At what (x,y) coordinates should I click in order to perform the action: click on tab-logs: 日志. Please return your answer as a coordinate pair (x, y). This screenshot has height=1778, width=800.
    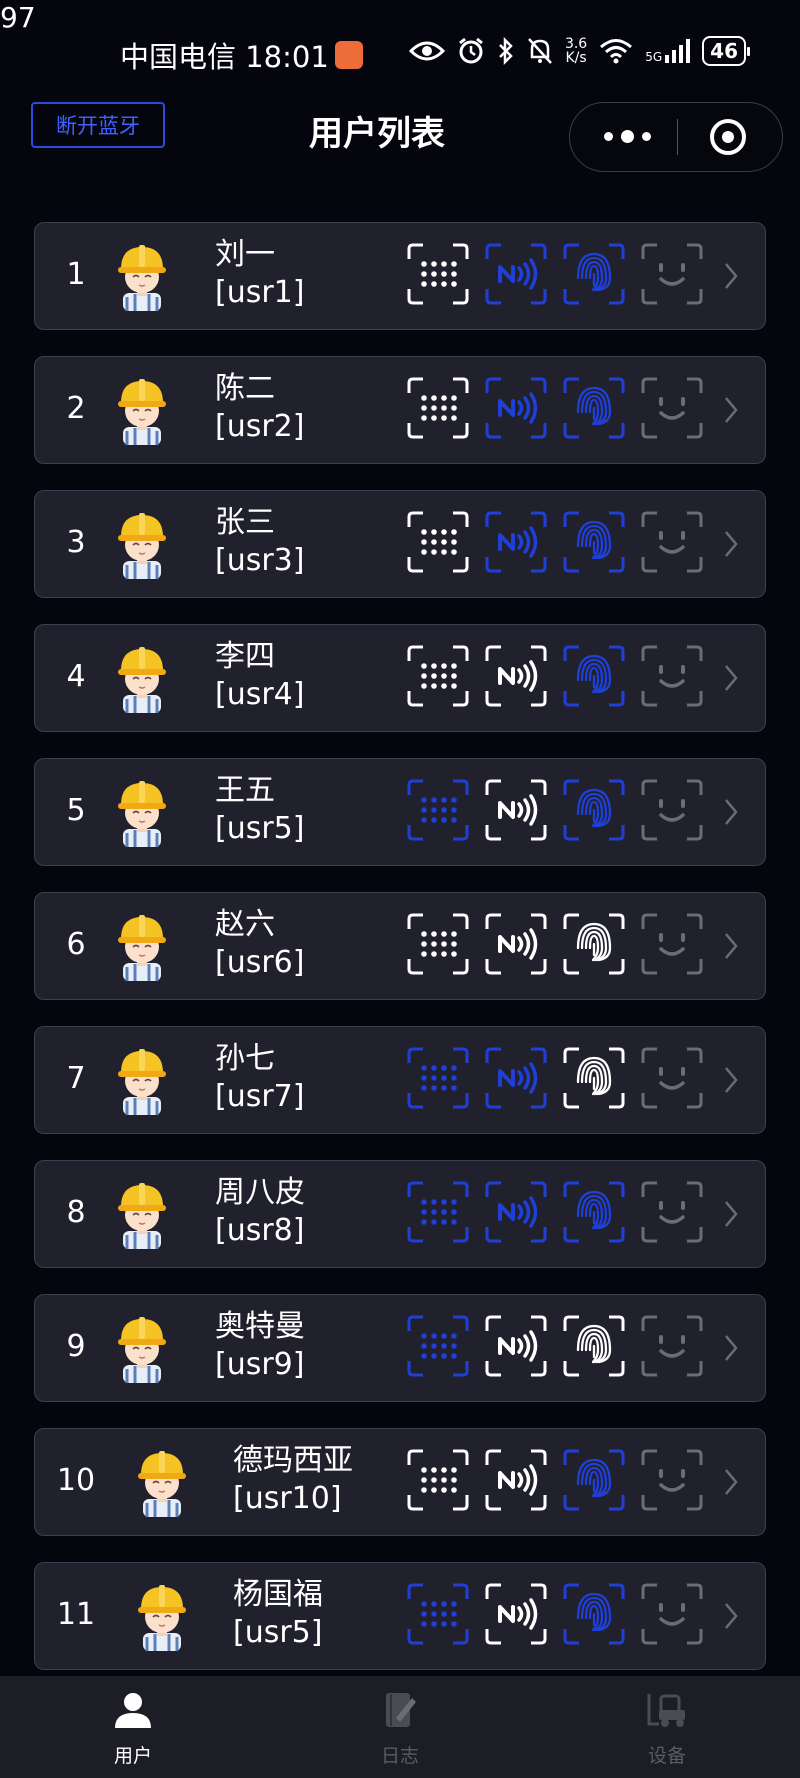
    Looking at the image, I should click on (400, 1729).